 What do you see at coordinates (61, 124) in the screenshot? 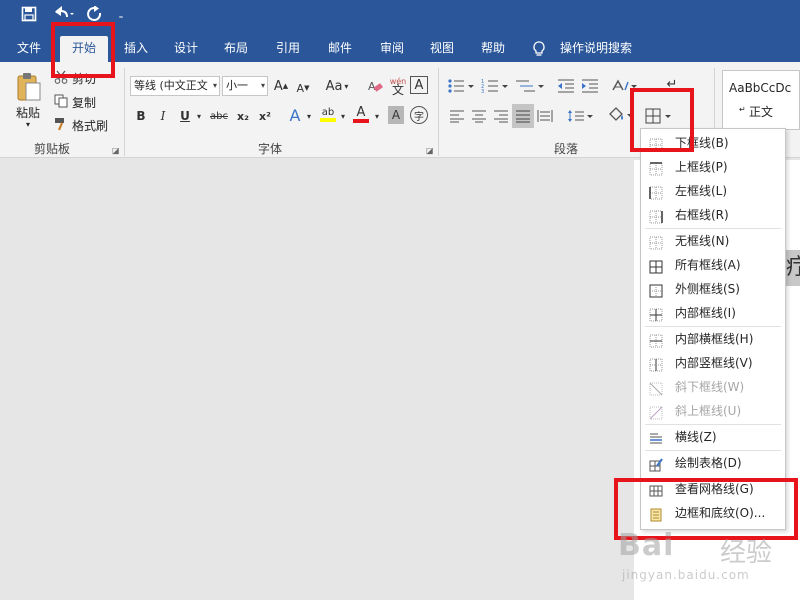
I see `format-painter-icon` at bounding box center [61, 124].